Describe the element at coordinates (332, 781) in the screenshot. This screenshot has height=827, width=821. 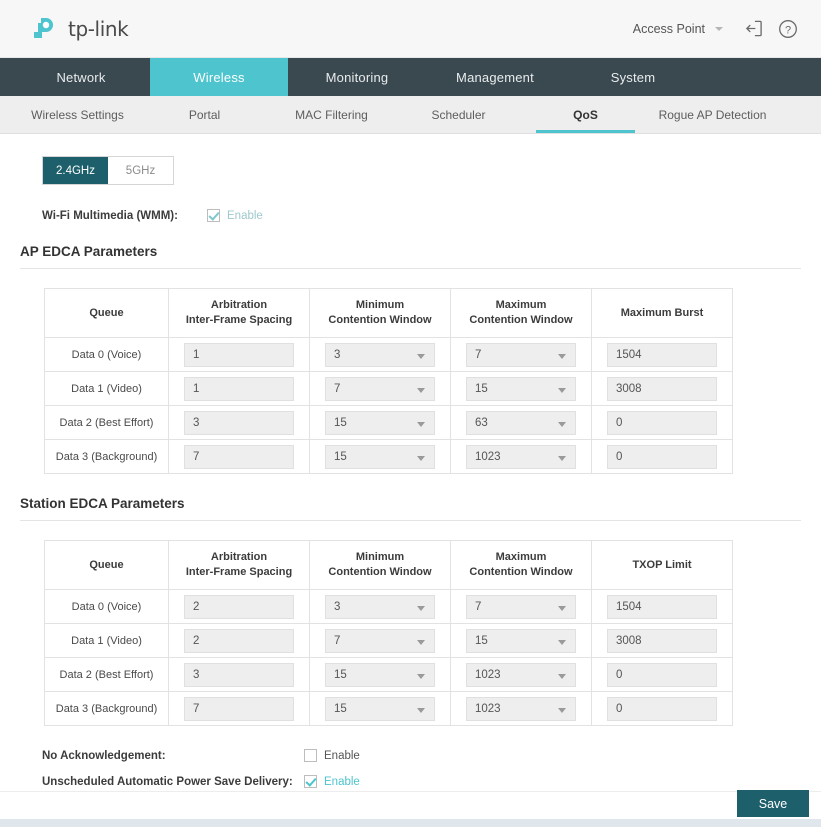
I see `uapsd-checkbox: Enable` at that location.